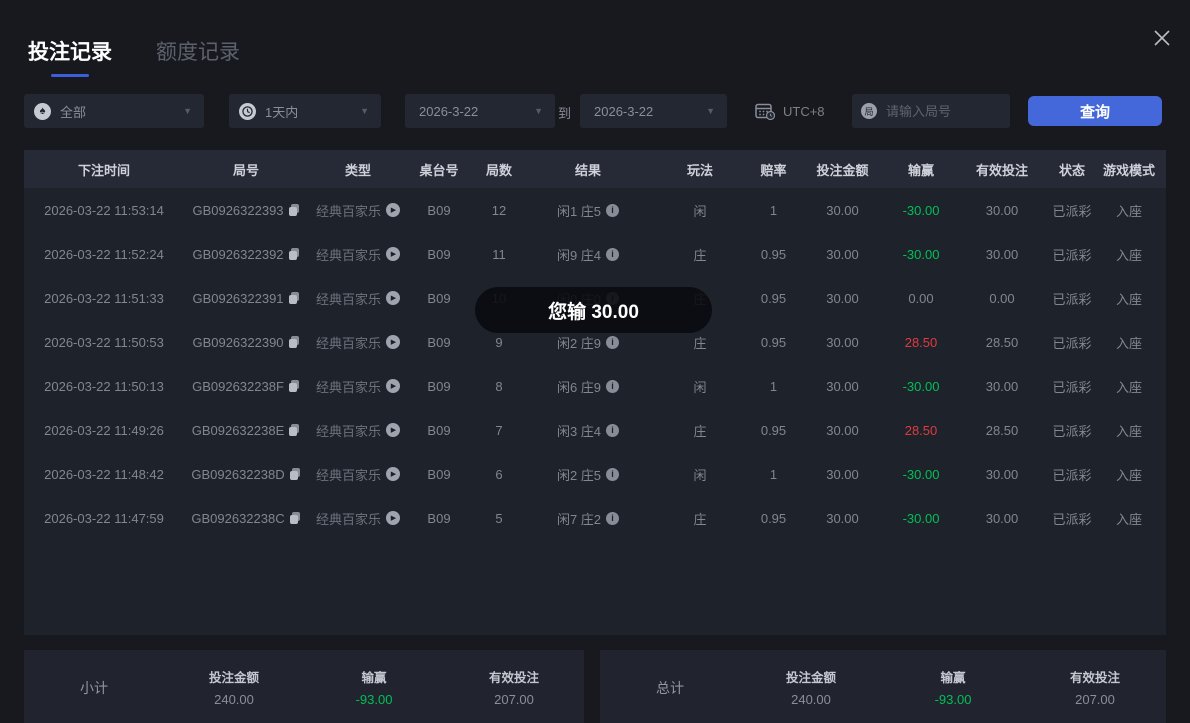 Image resolution: width=1190 pixels, height=723 pixels. Describe the element at coordinates (374, 689) in the screenshot. I see `subtotal-winloss: 输赢 -93.00` at that location.